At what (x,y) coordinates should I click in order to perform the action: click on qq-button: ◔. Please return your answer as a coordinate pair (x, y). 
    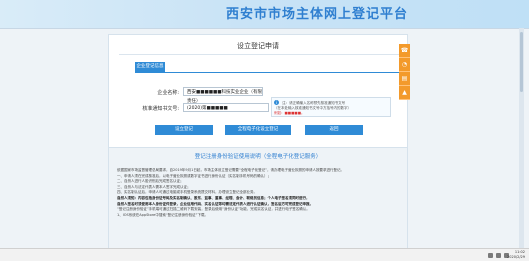
    Looking at the image, I should click on (404, 65).